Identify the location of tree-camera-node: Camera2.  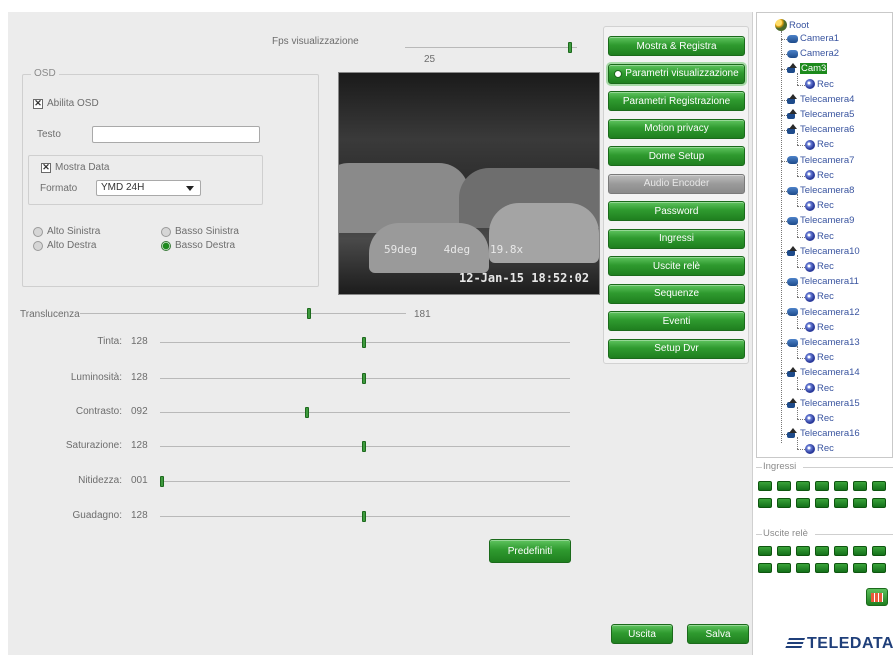
(813, 53).